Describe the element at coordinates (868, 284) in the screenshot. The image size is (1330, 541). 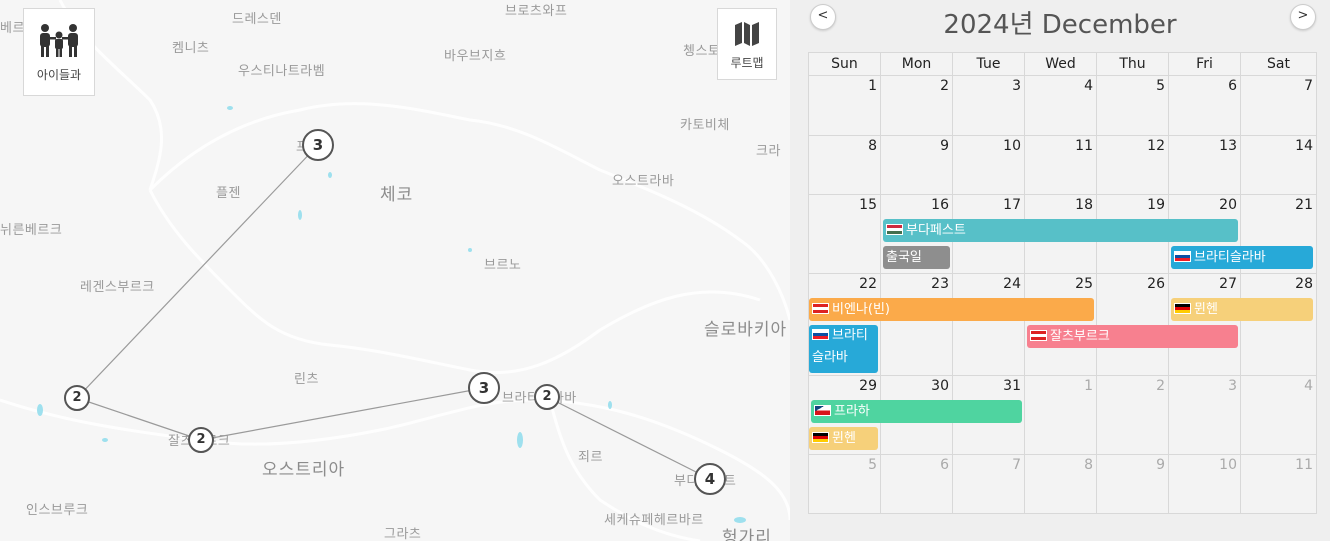
I see `day-number: 22` at that location.